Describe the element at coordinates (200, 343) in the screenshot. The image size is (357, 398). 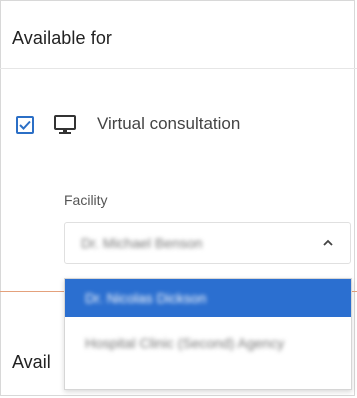
I see `facility-option: Hospital Clinic (Second) Agency` at that location.